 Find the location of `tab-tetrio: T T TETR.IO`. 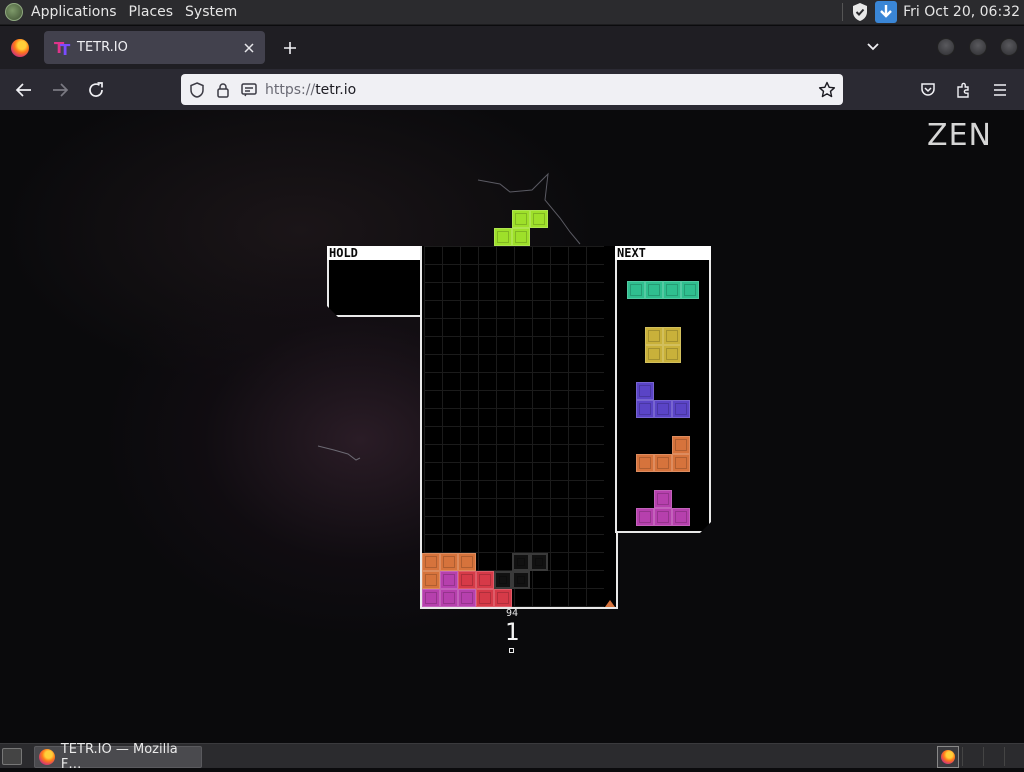

tab-tetrio: T T TETR.IO is located at coordinates (154, 47).